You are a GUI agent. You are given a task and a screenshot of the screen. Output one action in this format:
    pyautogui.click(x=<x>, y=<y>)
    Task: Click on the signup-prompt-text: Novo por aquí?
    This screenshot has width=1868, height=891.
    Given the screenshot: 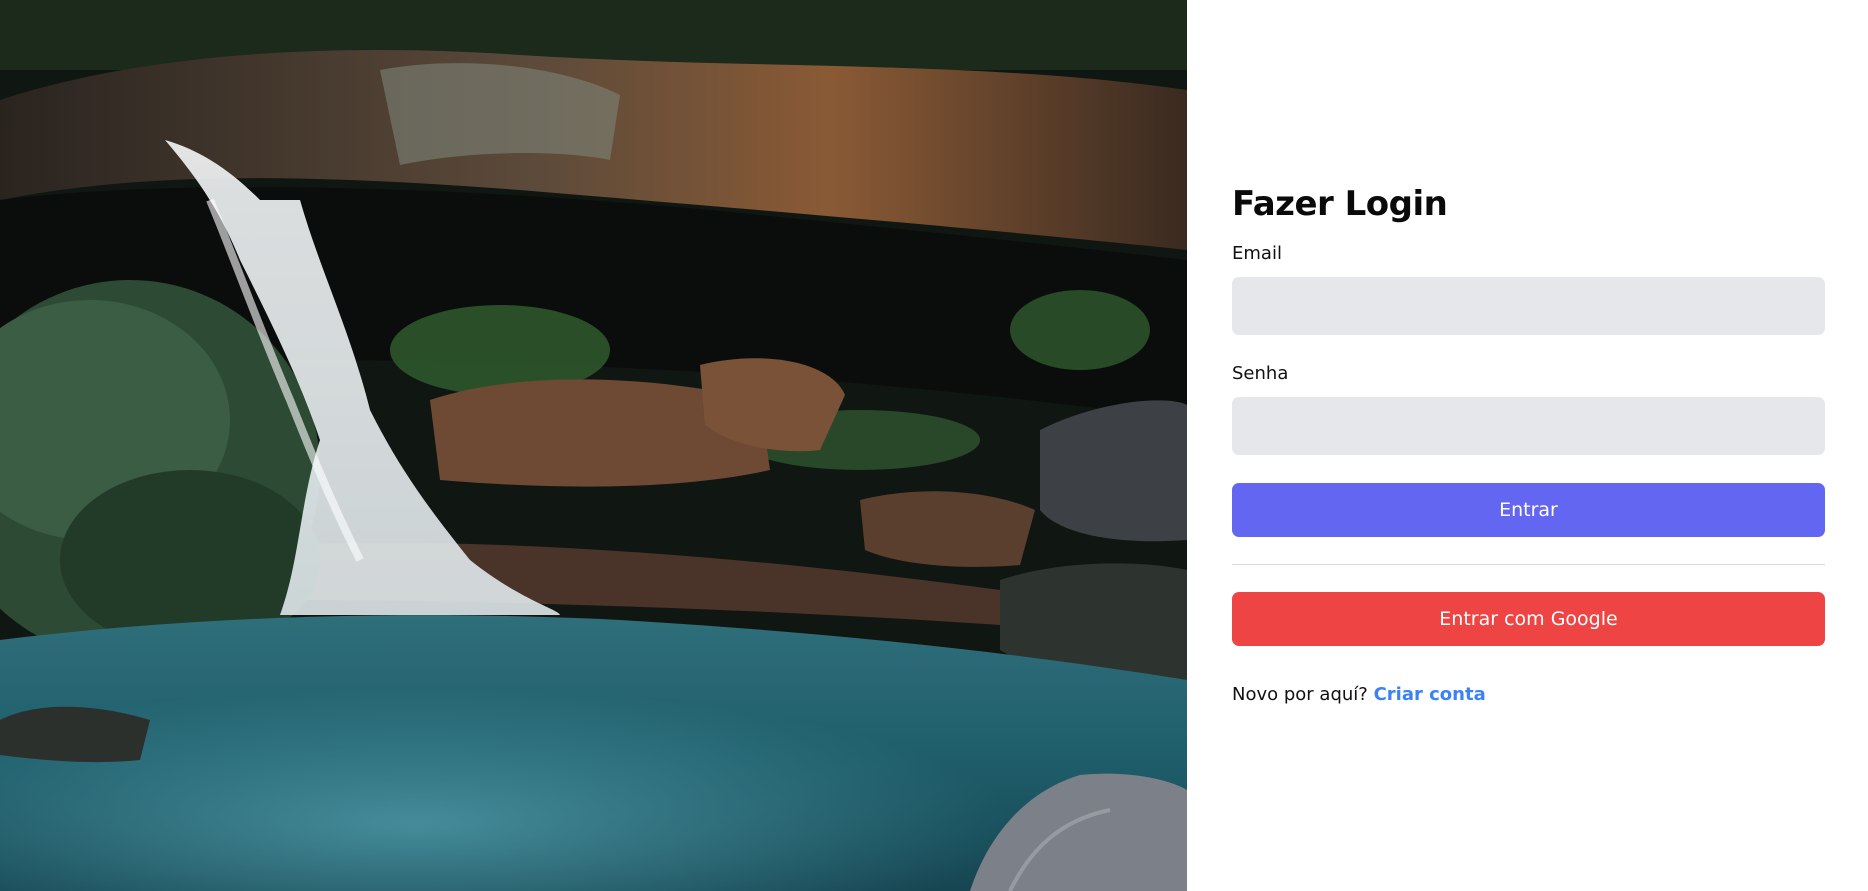 What is the action you would take?
    pyautogui.click(x=1300, y=694)
    